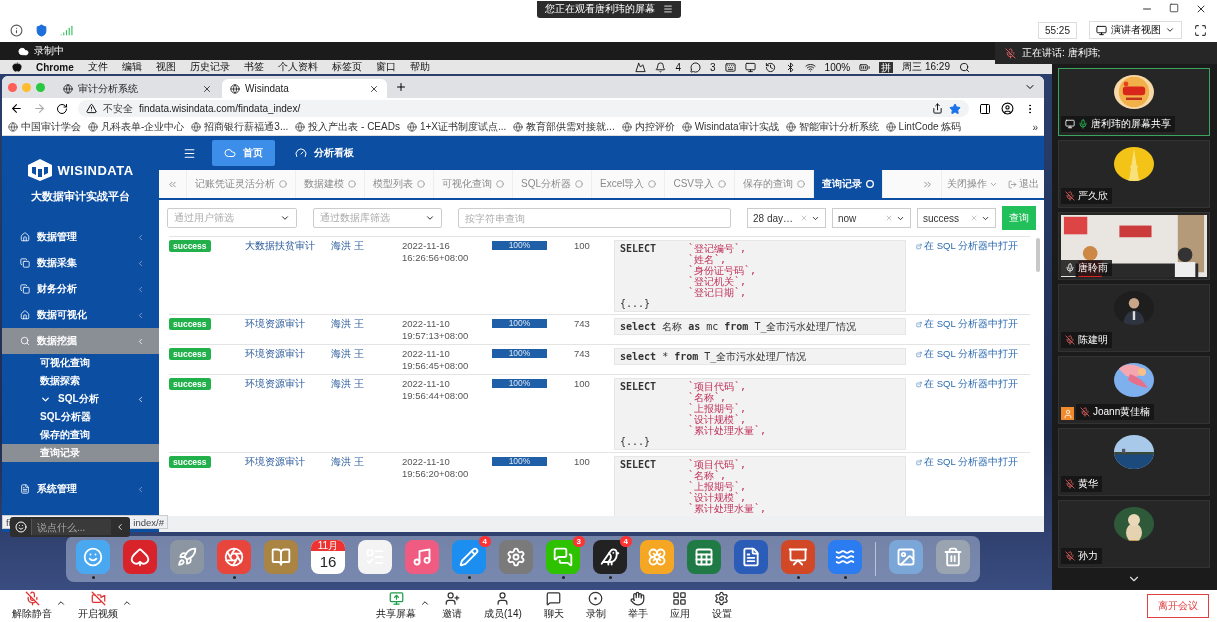  Describe the element at coordinates (304, 88) in the screenshot. I see `browser-tab: Wisindata` at that location.